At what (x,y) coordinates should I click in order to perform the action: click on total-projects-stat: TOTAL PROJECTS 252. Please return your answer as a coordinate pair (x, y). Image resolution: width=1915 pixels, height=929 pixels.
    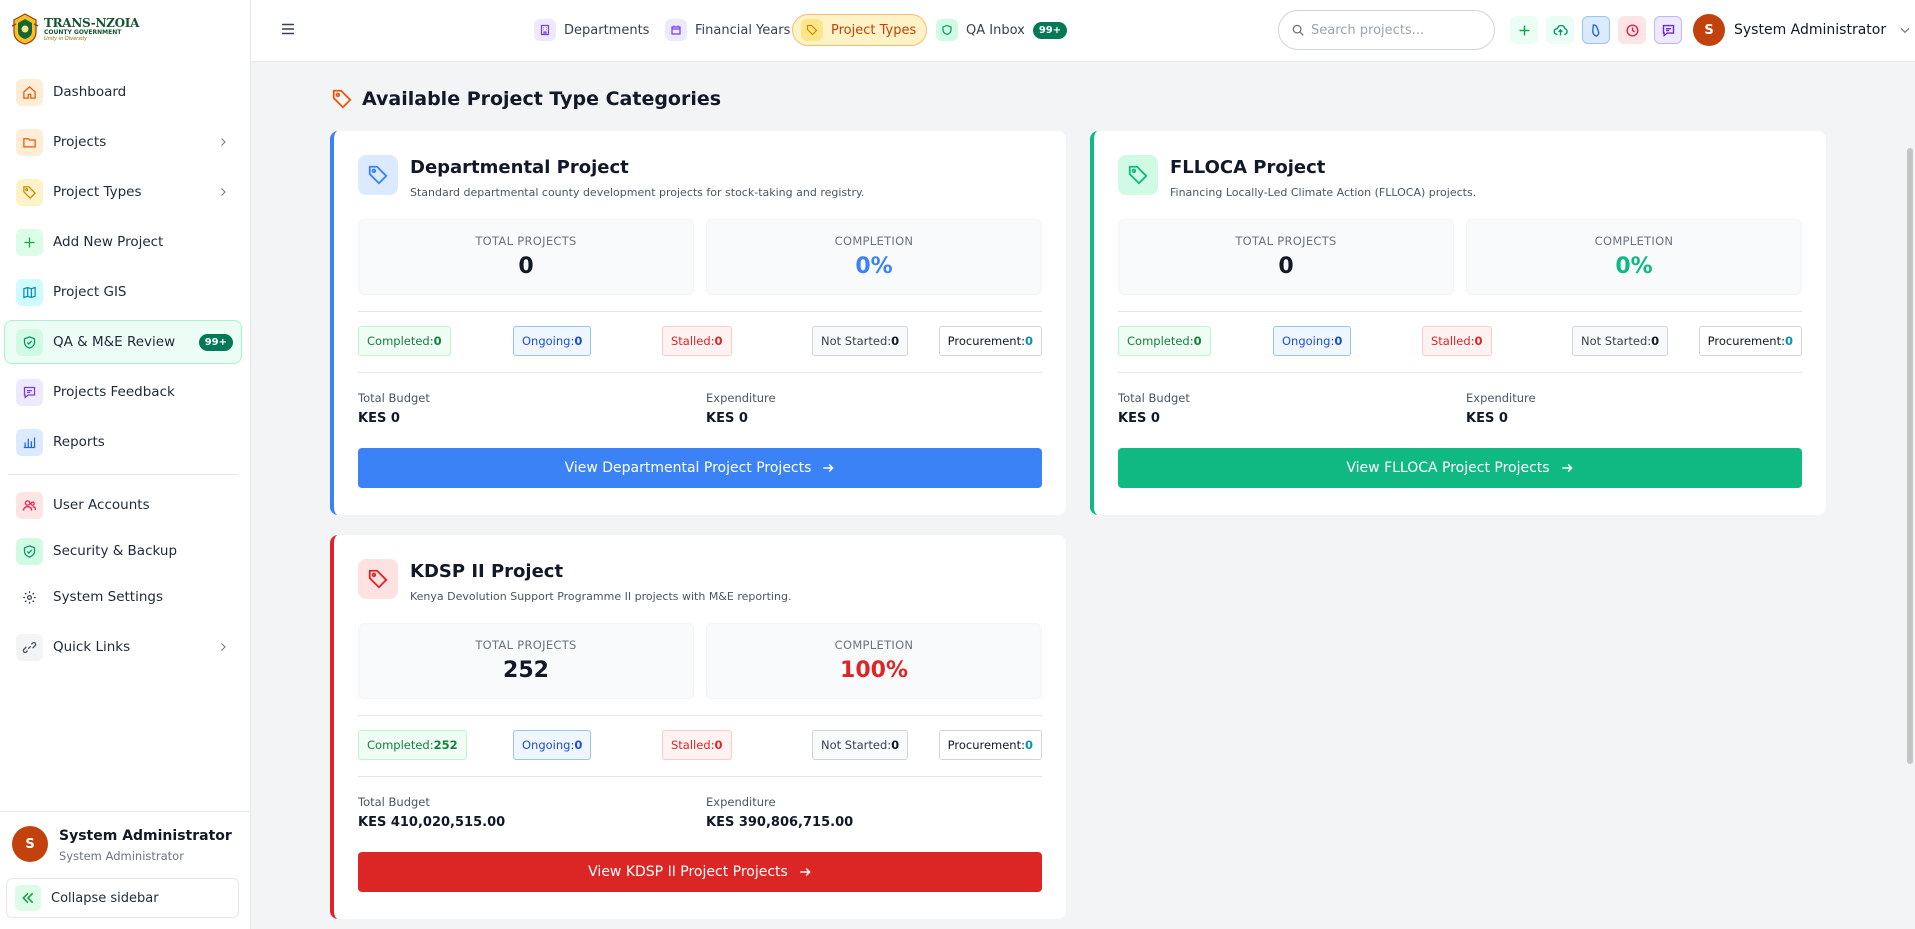
    Looking at the image, I should click on (526, 661).